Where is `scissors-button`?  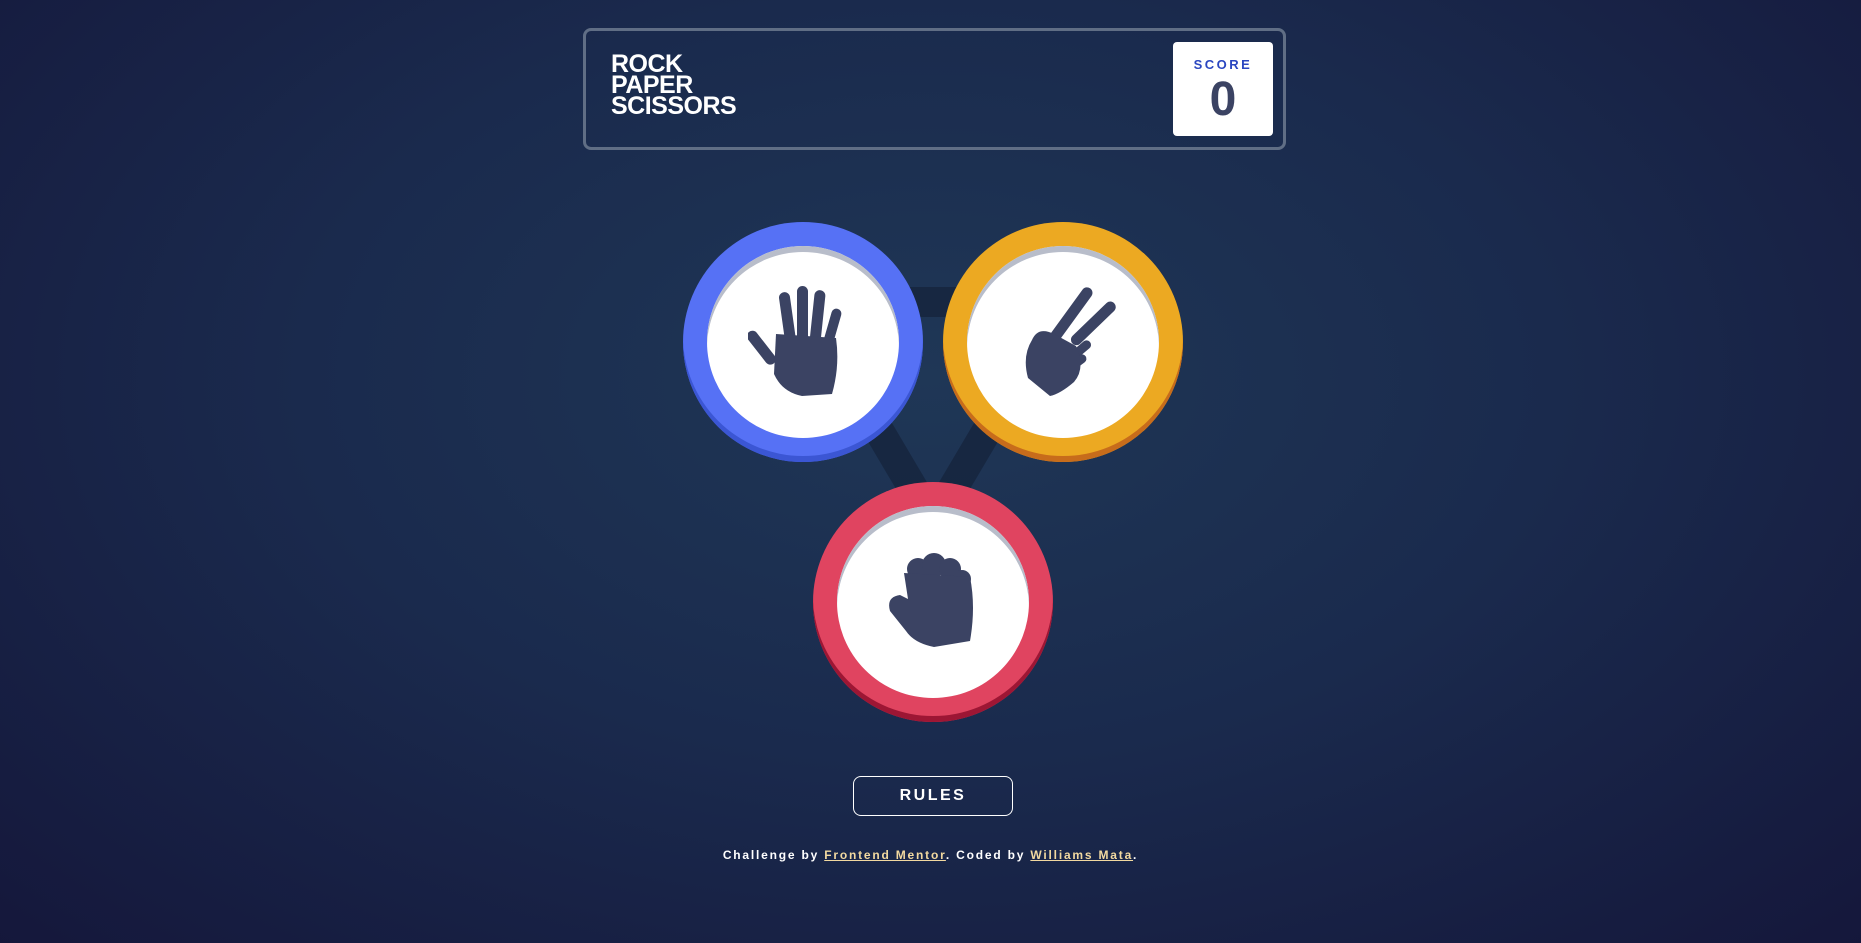 scissors-button is located at coordinates (1063, 342).